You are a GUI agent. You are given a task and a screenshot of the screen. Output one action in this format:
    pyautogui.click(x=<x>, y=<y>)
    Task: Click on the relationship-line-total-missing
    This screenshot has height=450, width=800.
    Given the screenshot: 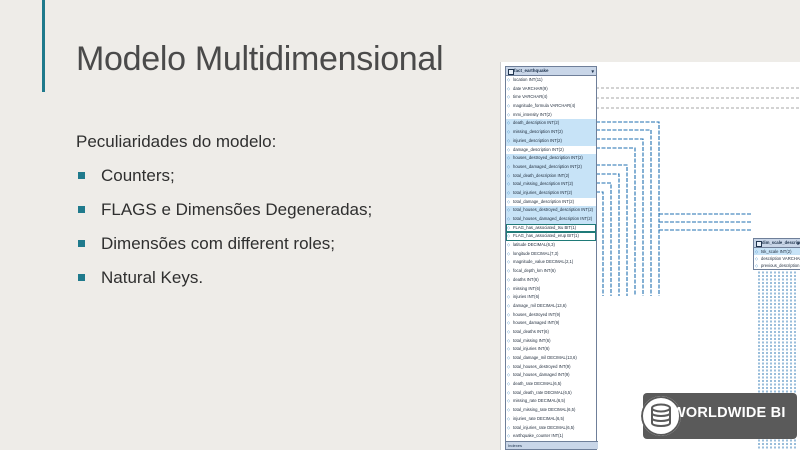 What is the action you would take?
    pyautogui.click(x=600, y=243)
    